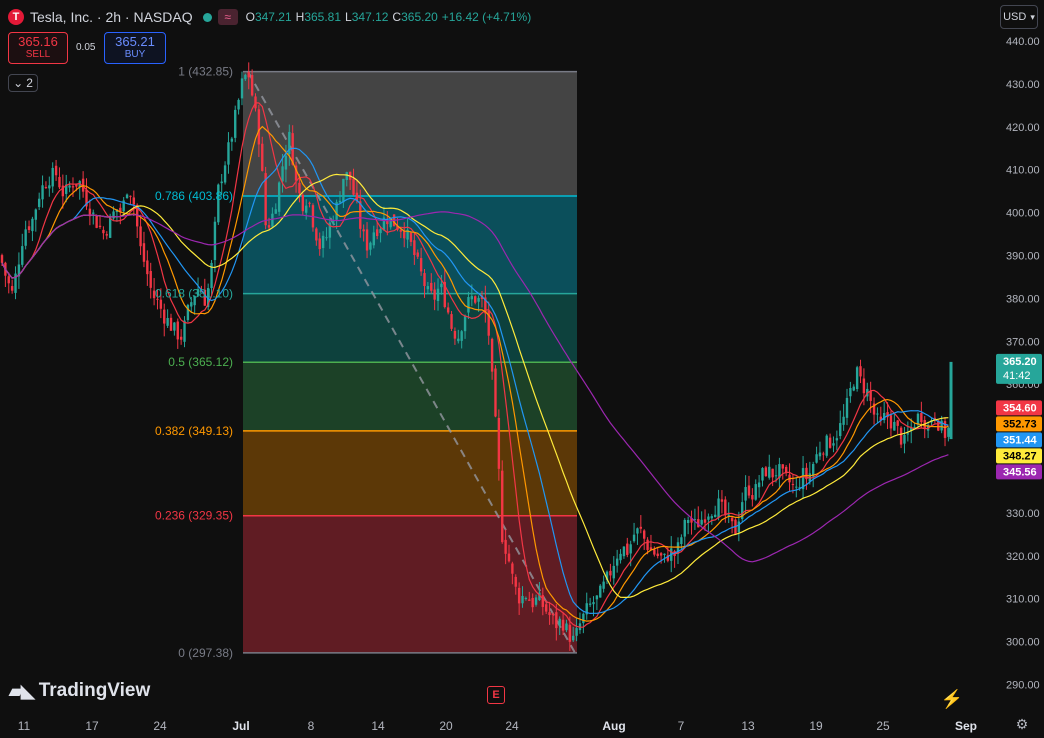 The height and width of the screenshot is (738, 1044). Describe the element at coordinates (397, 17) in the screenshot. I see `ohlc-key: C` at that location.